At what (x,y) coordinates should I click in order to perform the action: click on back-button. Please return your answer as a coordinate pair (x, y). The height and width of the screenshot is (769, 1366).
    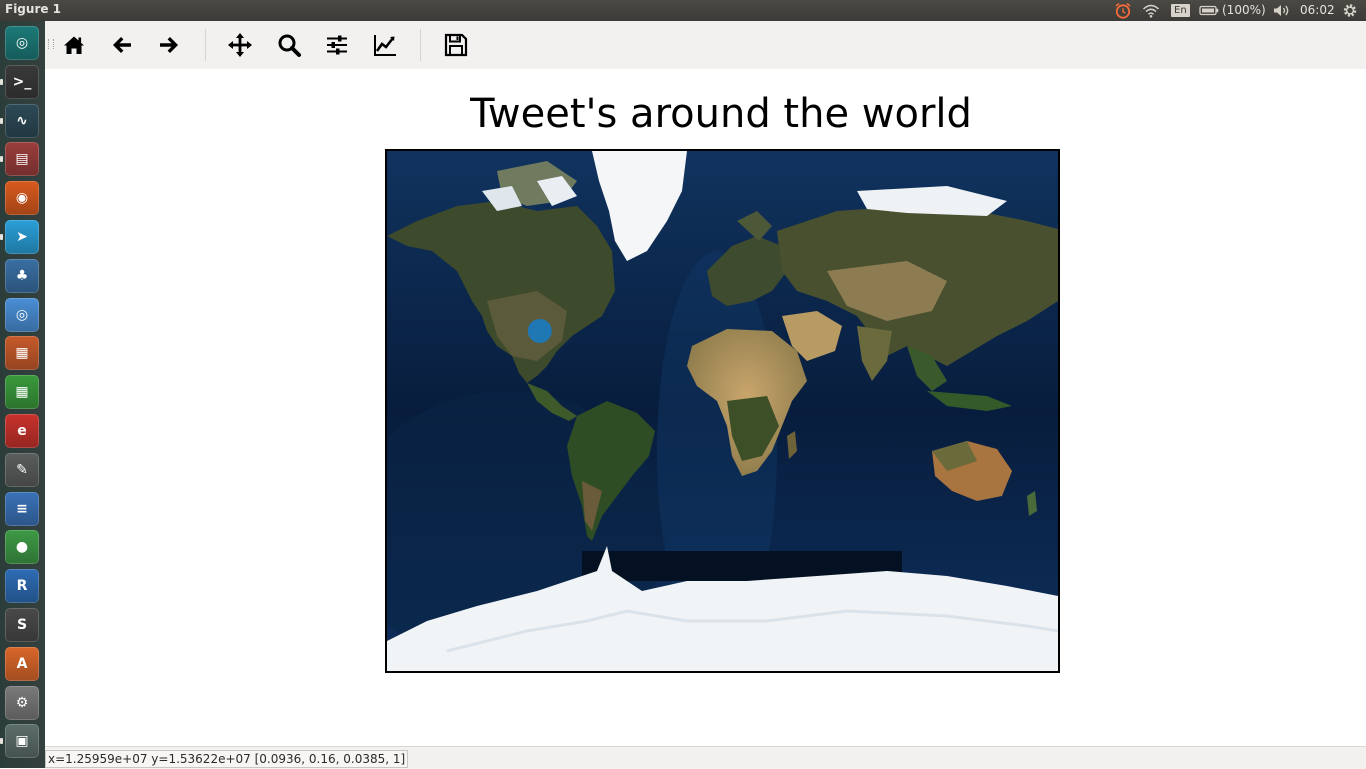
    Looking at the image, I should click on (122, 45).